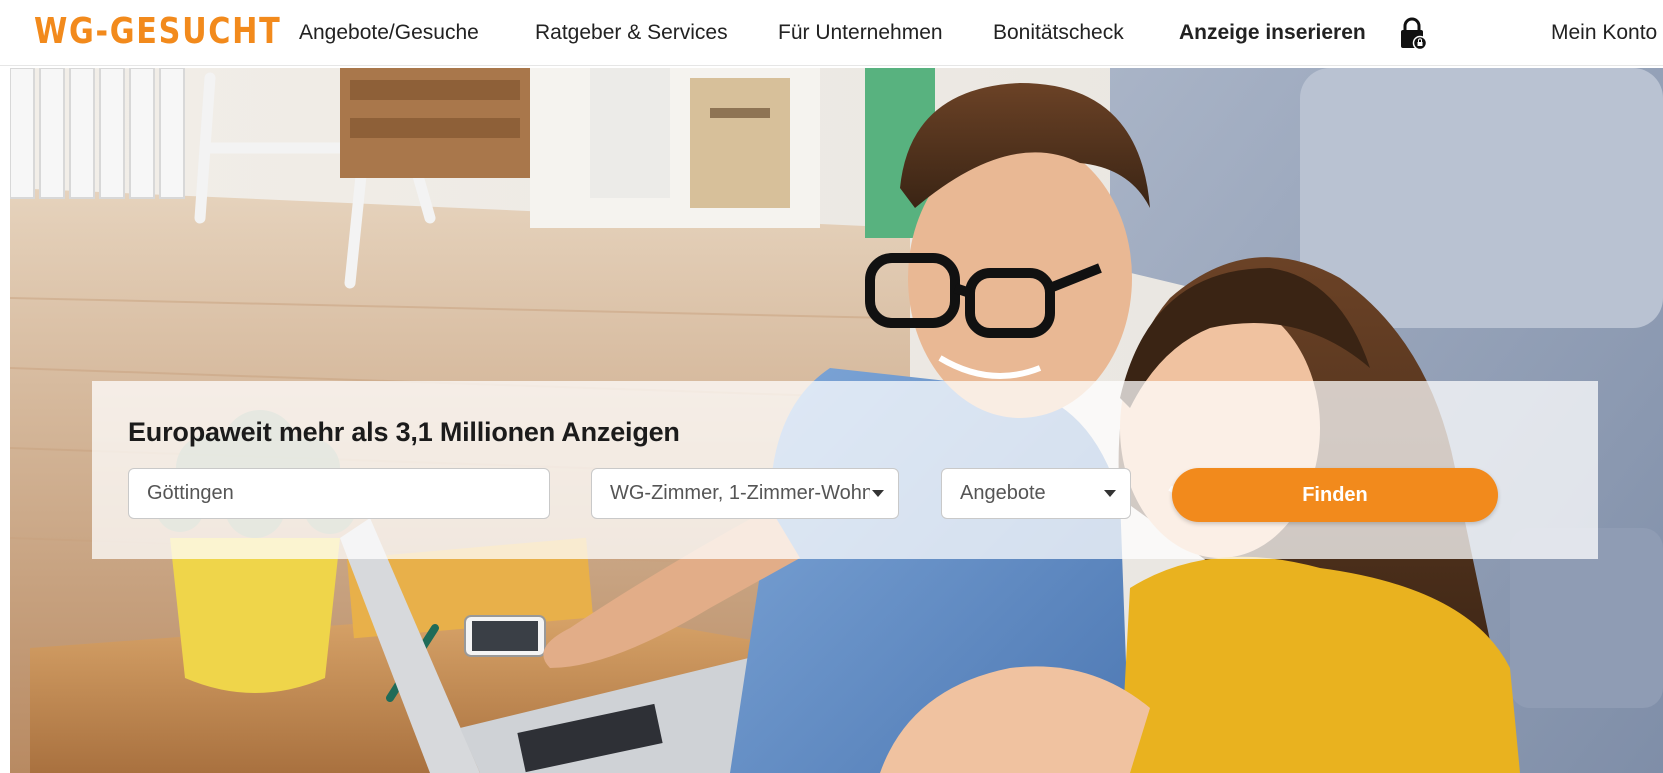 The image size is (1663, 773). Describe the element at coordinates (740, 493) in the screenshot. I see `category-select-value: WG-Zimmer, 1-Zimmer-Wohnung` at that location.